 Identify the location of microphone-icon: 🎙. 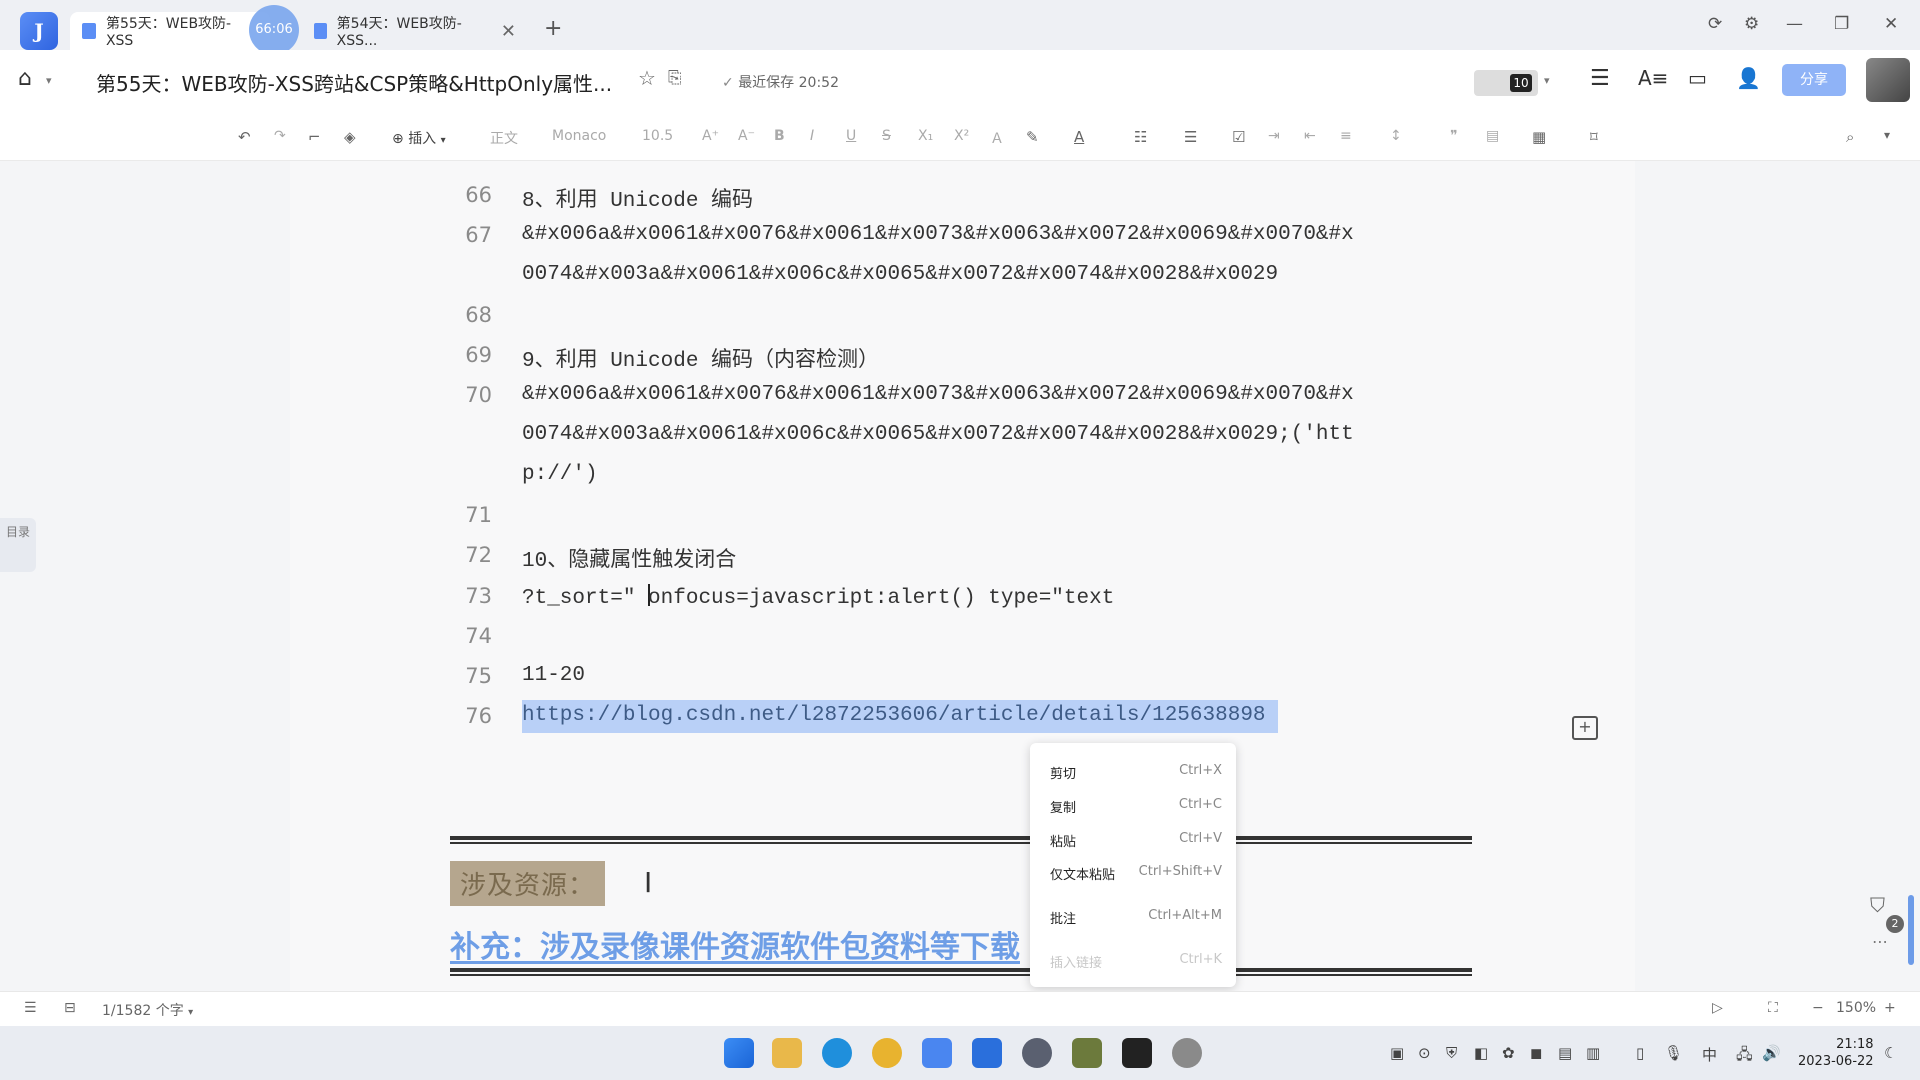
(1673, 1053).